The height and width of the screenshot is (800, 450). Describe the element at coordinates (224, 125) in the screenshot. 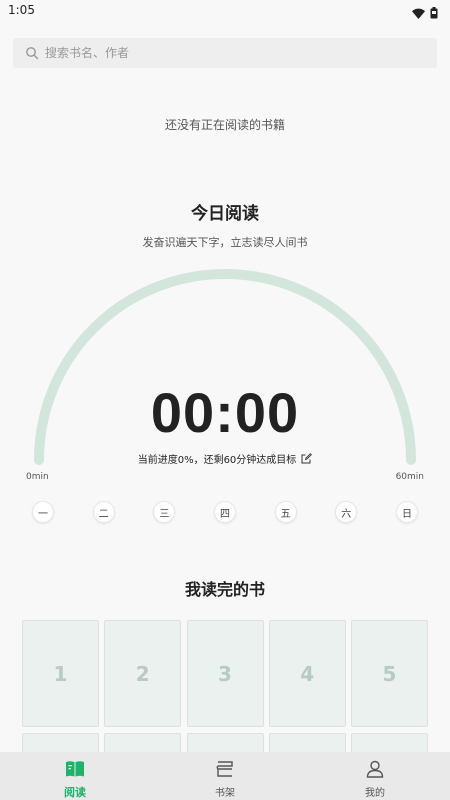

I see `empty-reading-text: 还没有正在阅读的书籍` at that location.